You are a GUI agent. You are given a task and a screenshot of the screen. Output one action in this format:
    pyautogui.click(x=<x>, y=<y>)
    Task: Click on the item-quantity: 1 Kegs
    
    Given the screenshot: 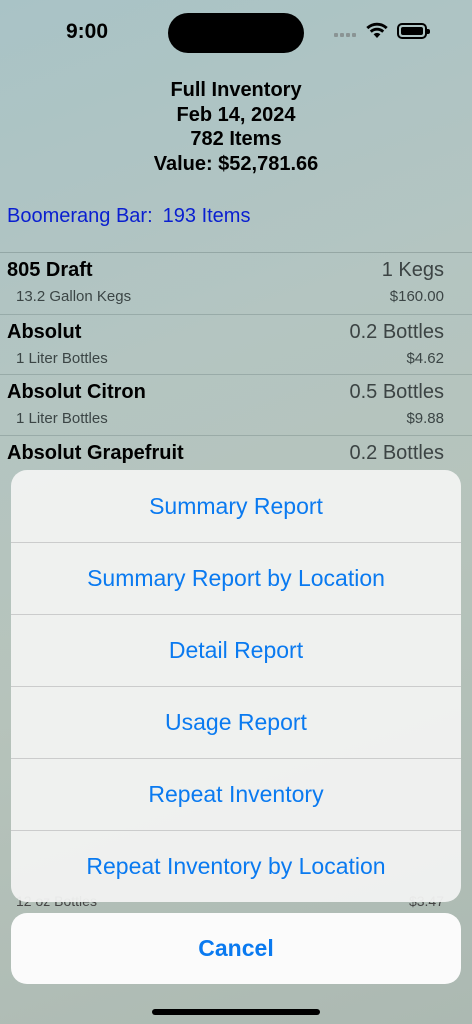 What is the action you would take?
    pyautogui.click(x=412, y=270)
    